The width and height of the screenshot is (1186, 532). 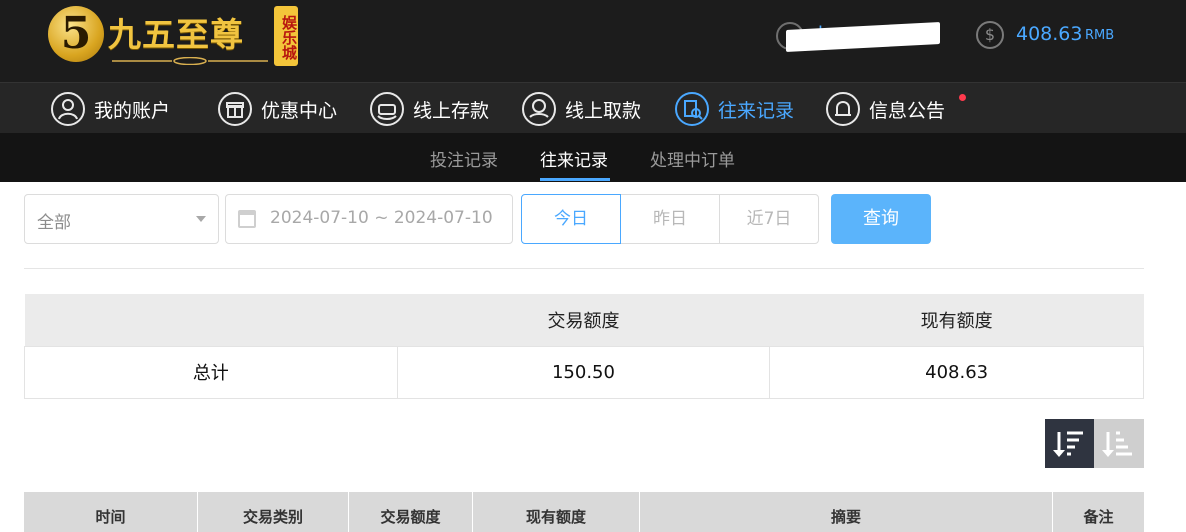 I want to click on select-value: 全部, so click(x=54, y=223).